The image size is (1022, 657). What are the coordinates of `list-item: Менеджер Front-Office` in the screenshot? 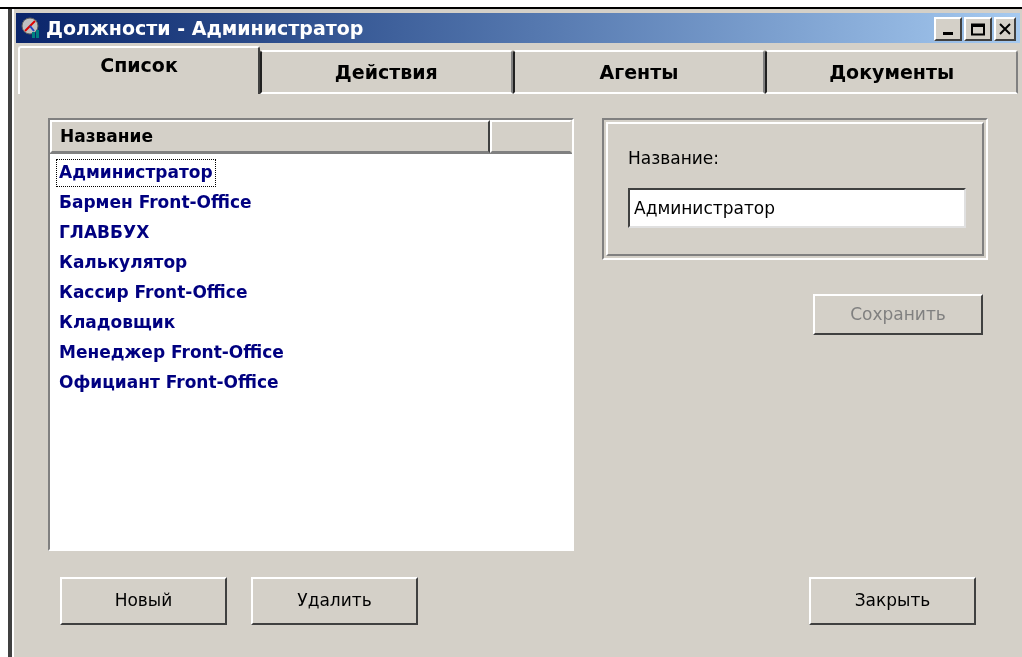 It's located at (171, 353).